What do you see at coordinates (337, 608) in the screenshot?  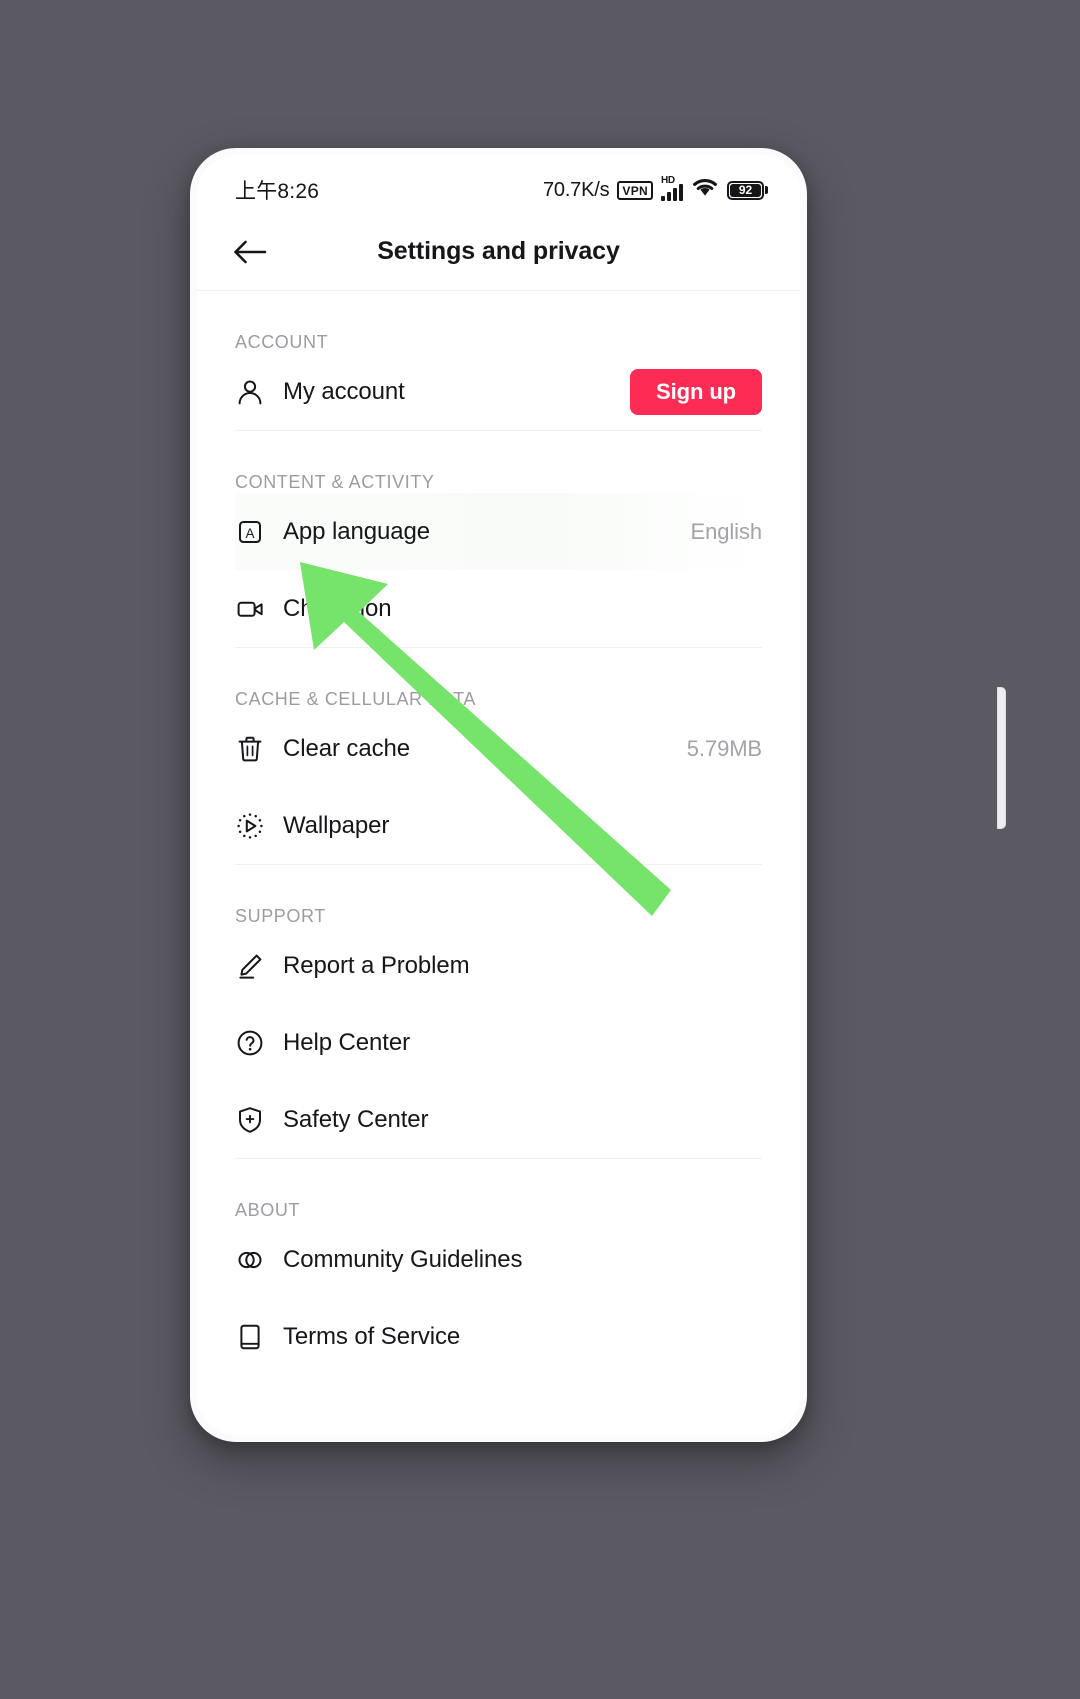 I see `row-label-change-video-region: Chan gion` at bounding box center [337, 608].